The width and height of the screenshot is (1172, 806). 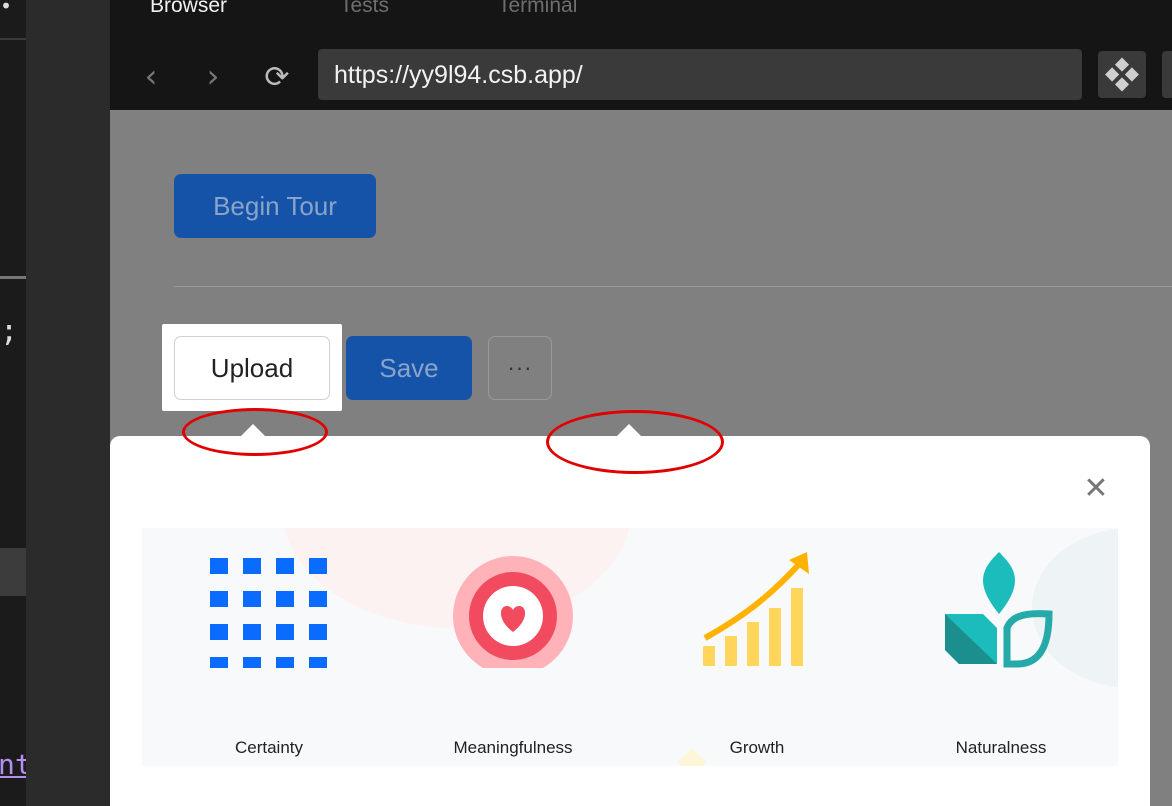 I want to click on editor-semicolon: ;, so click(x=9, y=331).